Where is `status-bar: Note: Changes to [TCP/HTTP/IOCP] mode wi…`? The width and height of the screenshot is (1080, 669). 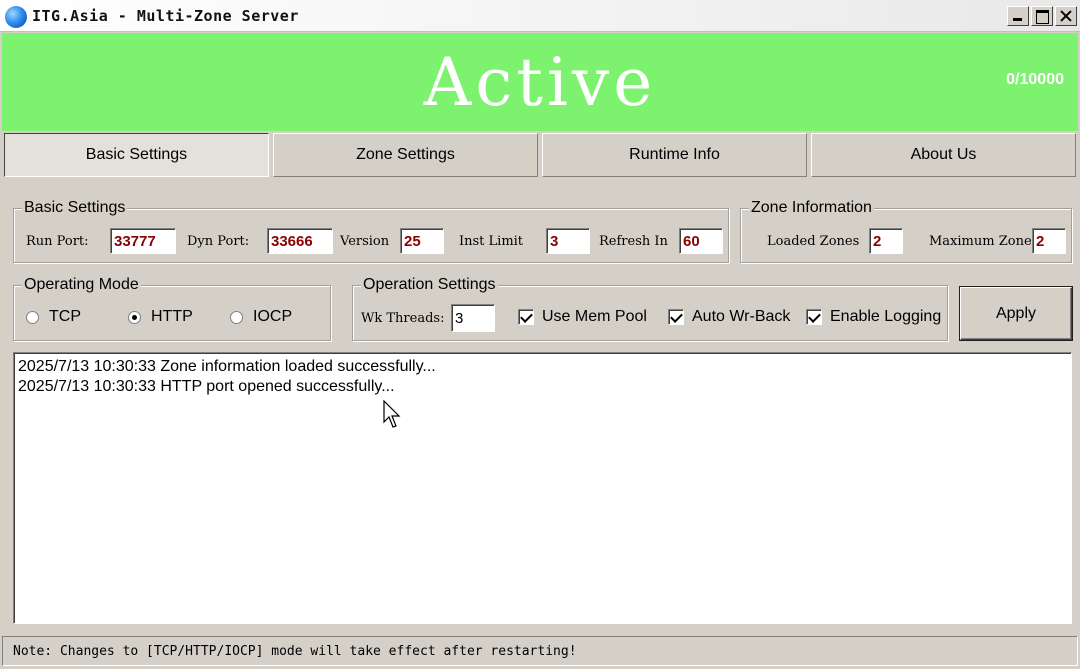 status-bar: Note: Changes to [TCP/HTTP/IOCP] mode wi… is located at coordinates (540, 651).